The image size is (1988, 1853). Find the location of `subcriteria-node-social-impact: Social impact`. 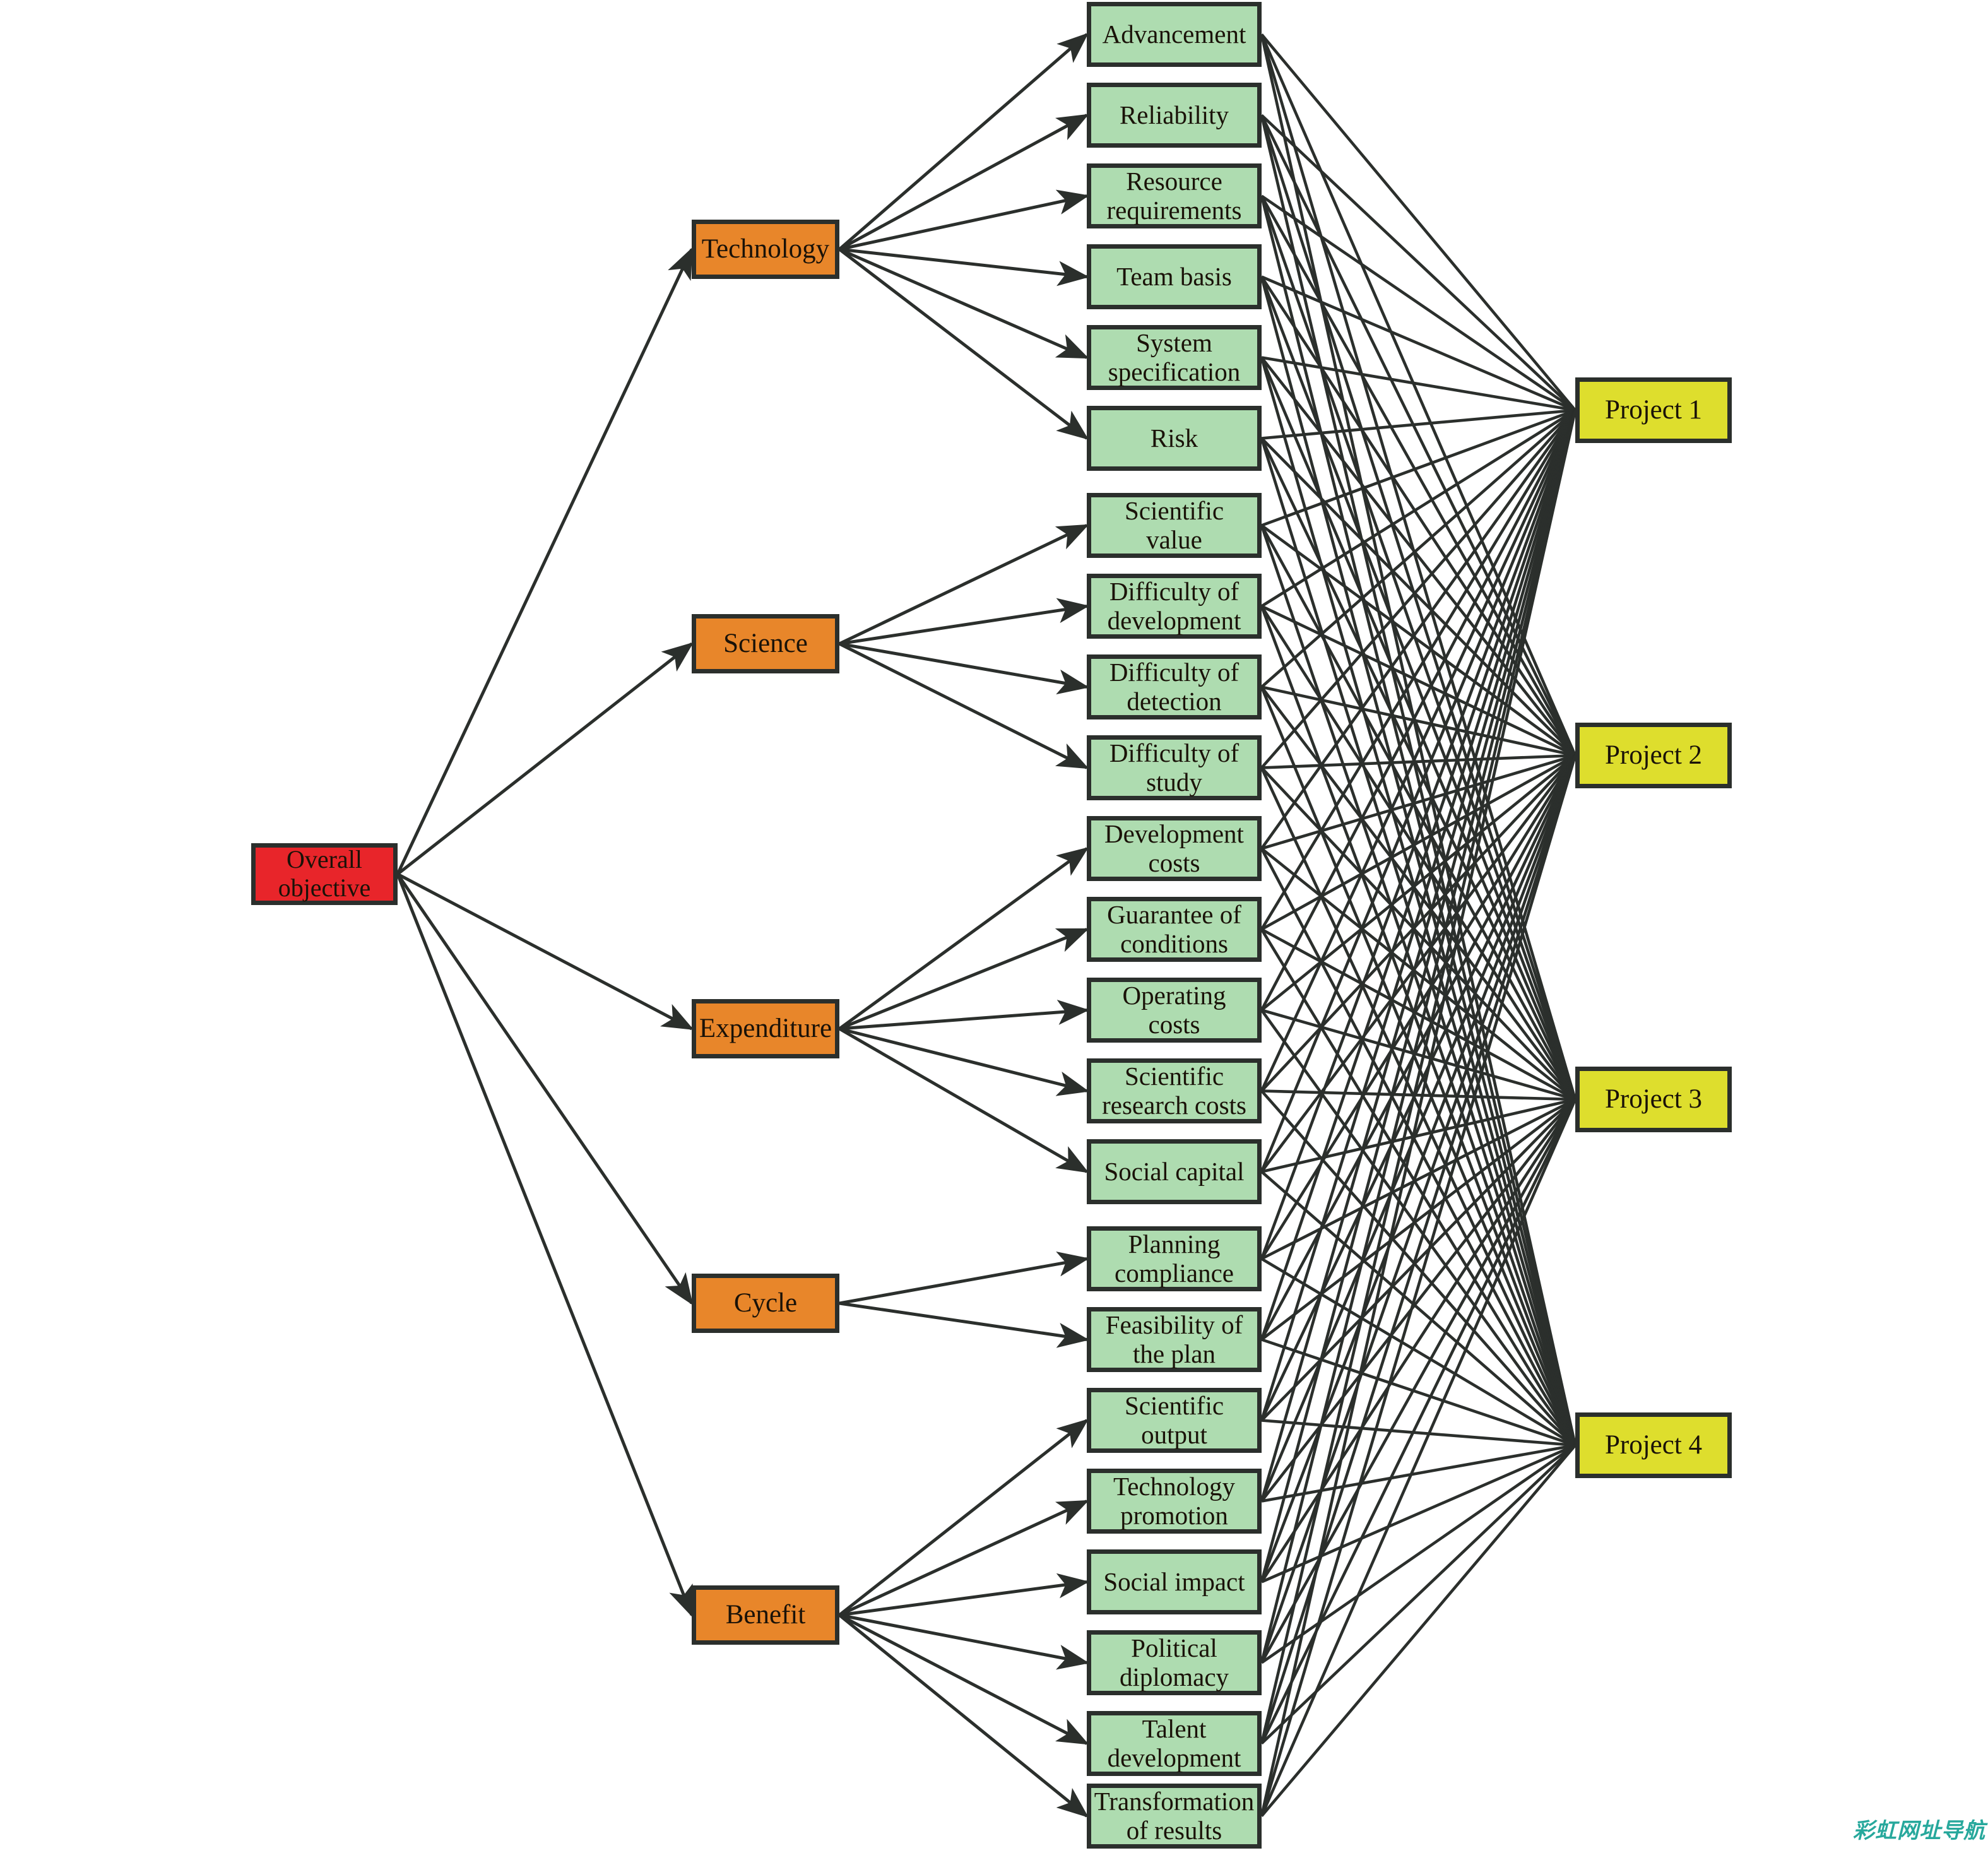

subcriteria-node-social-impact: Social impact is located at coordinates (1174, 1581).